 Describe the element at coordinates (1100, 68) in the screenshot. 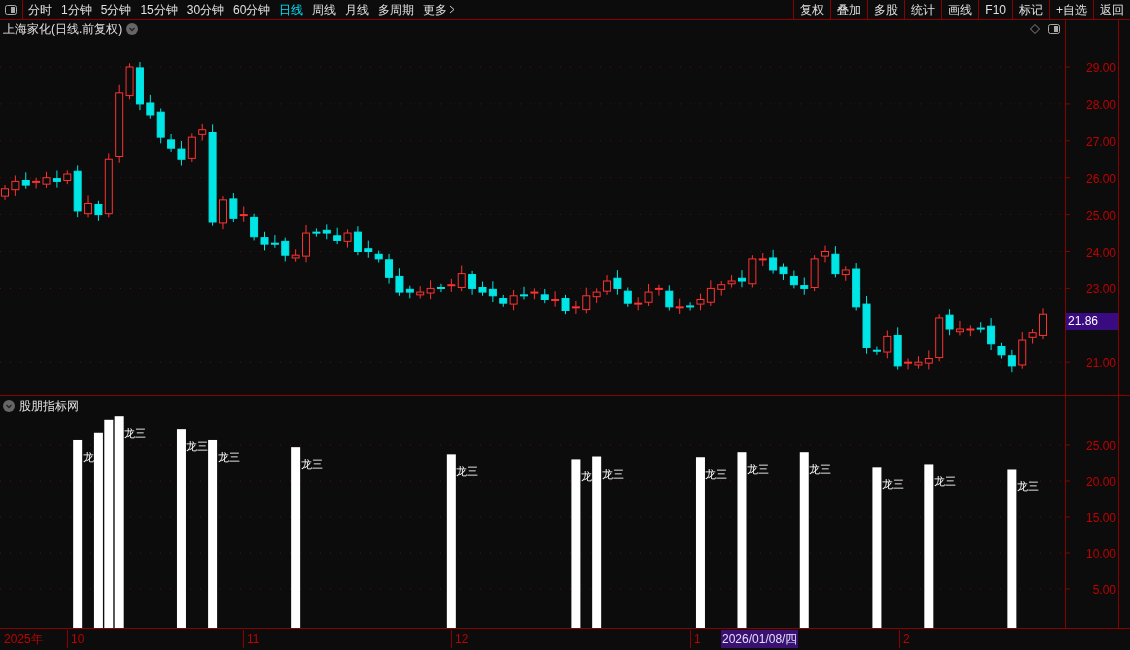

I see `price-tick-label: 29.00` at that location.